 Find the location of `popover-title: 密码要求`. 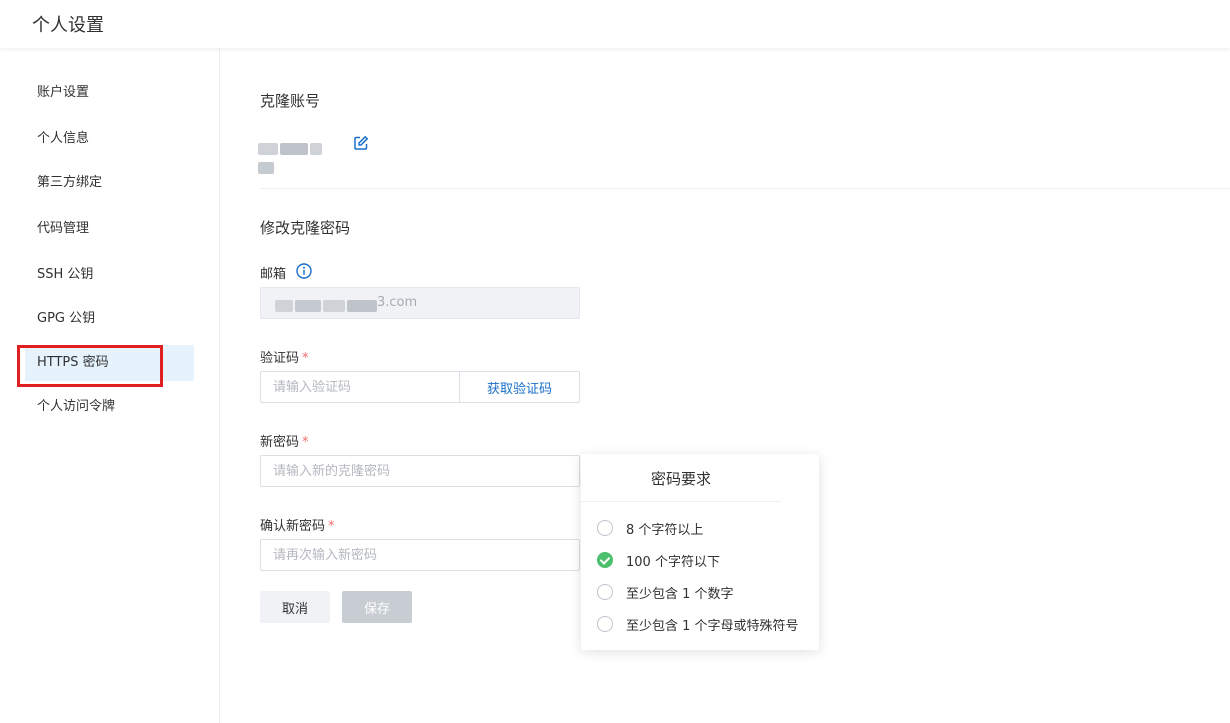

popover-title: 密码要求 is located at coordinates (680, 479).